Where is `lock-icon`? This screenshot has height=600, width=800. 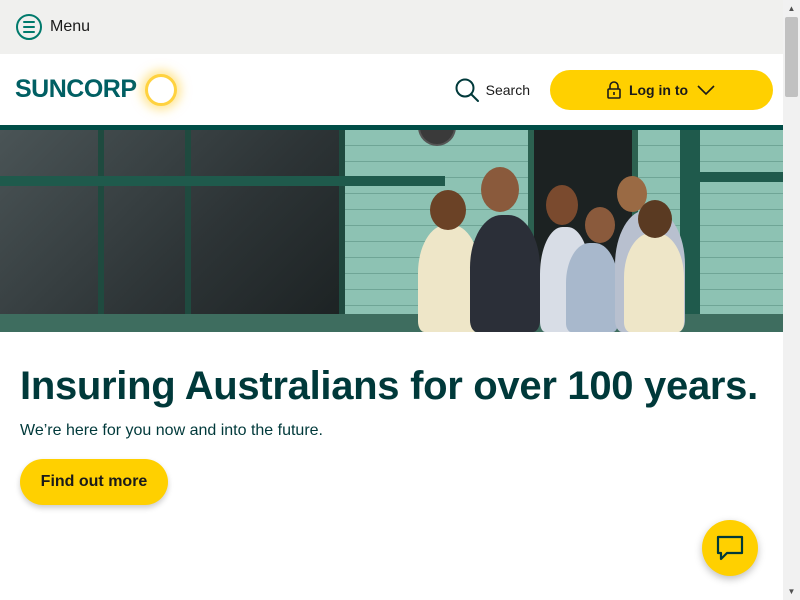
lock-icon is located at coordinates (614, 89).